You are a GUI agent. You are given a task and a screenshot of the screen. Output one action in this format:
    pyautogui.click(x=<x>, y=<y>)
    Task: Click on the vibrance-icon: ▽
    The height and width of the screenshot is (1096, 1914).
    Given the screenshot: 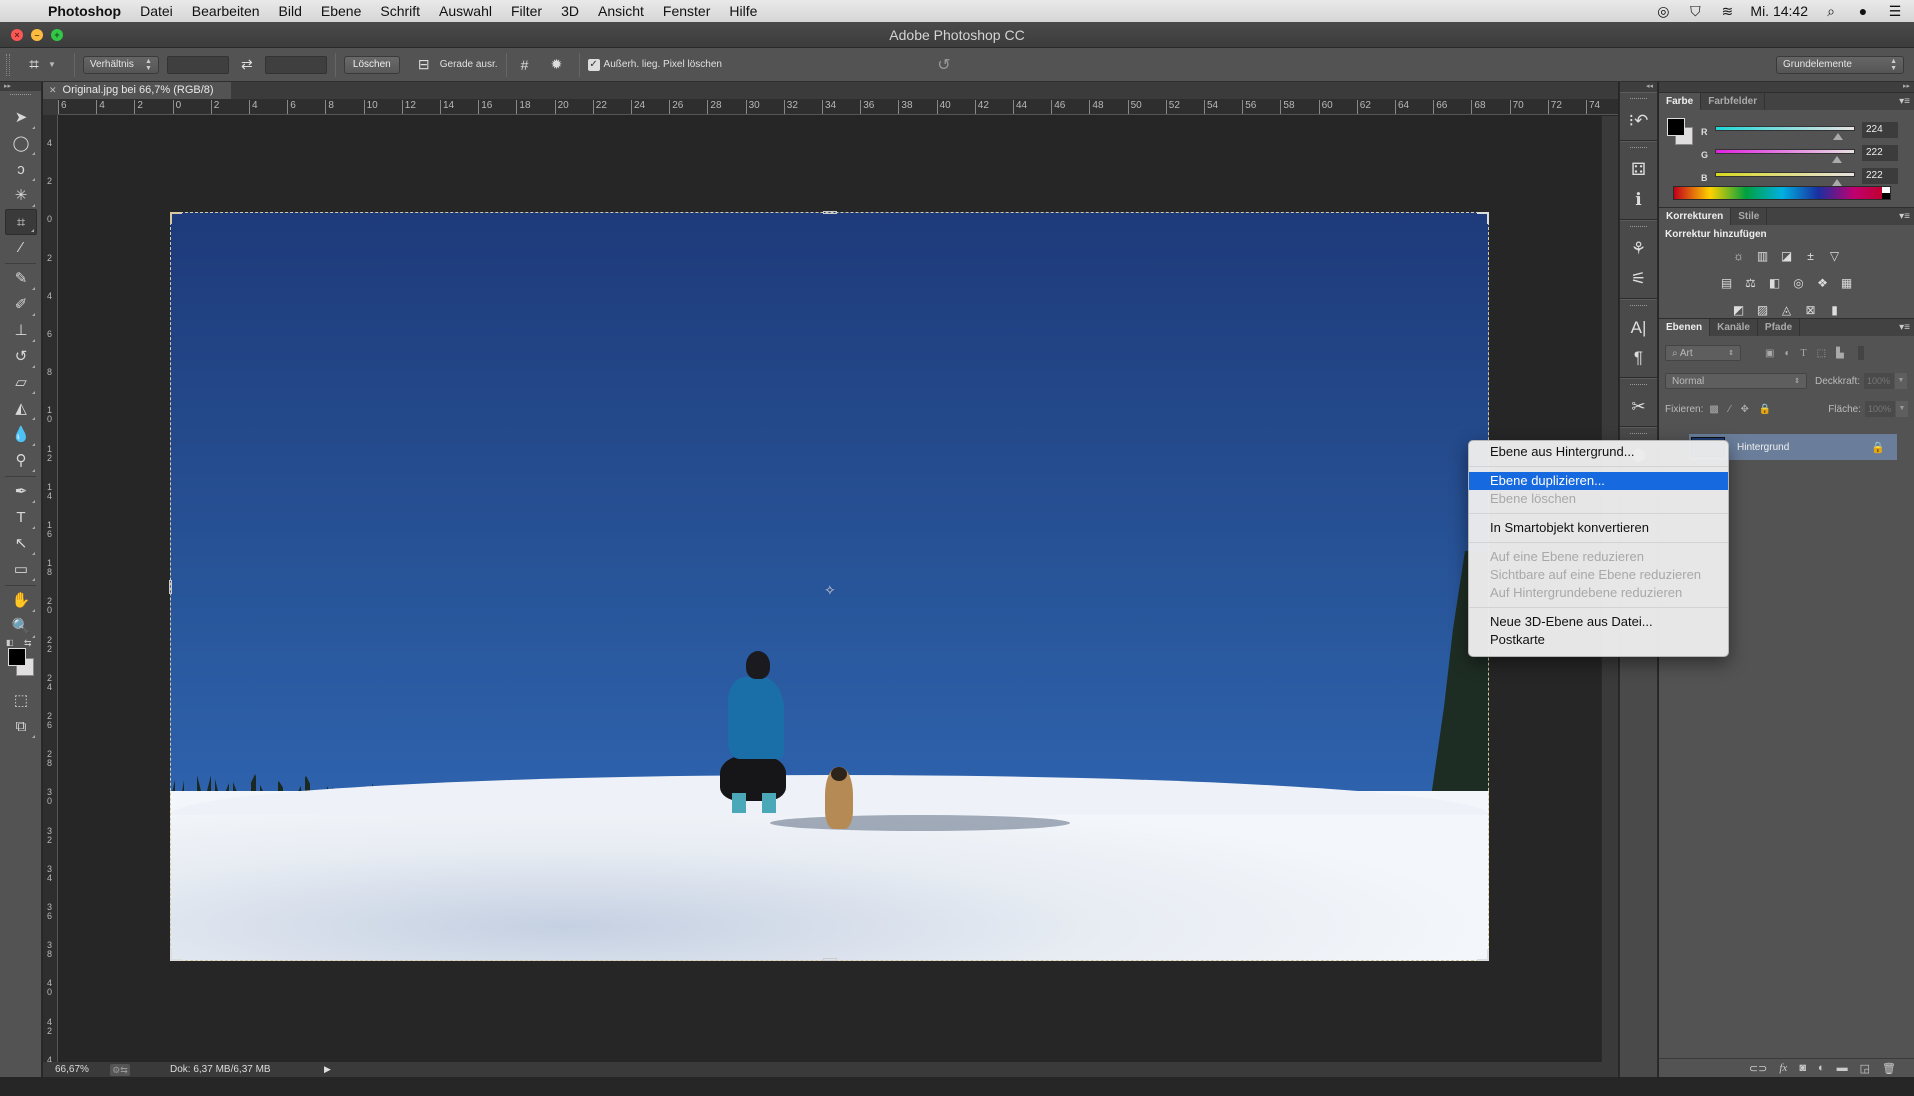 What is the action you would take?
    pyautogui.click(x=1835, y=256)
    